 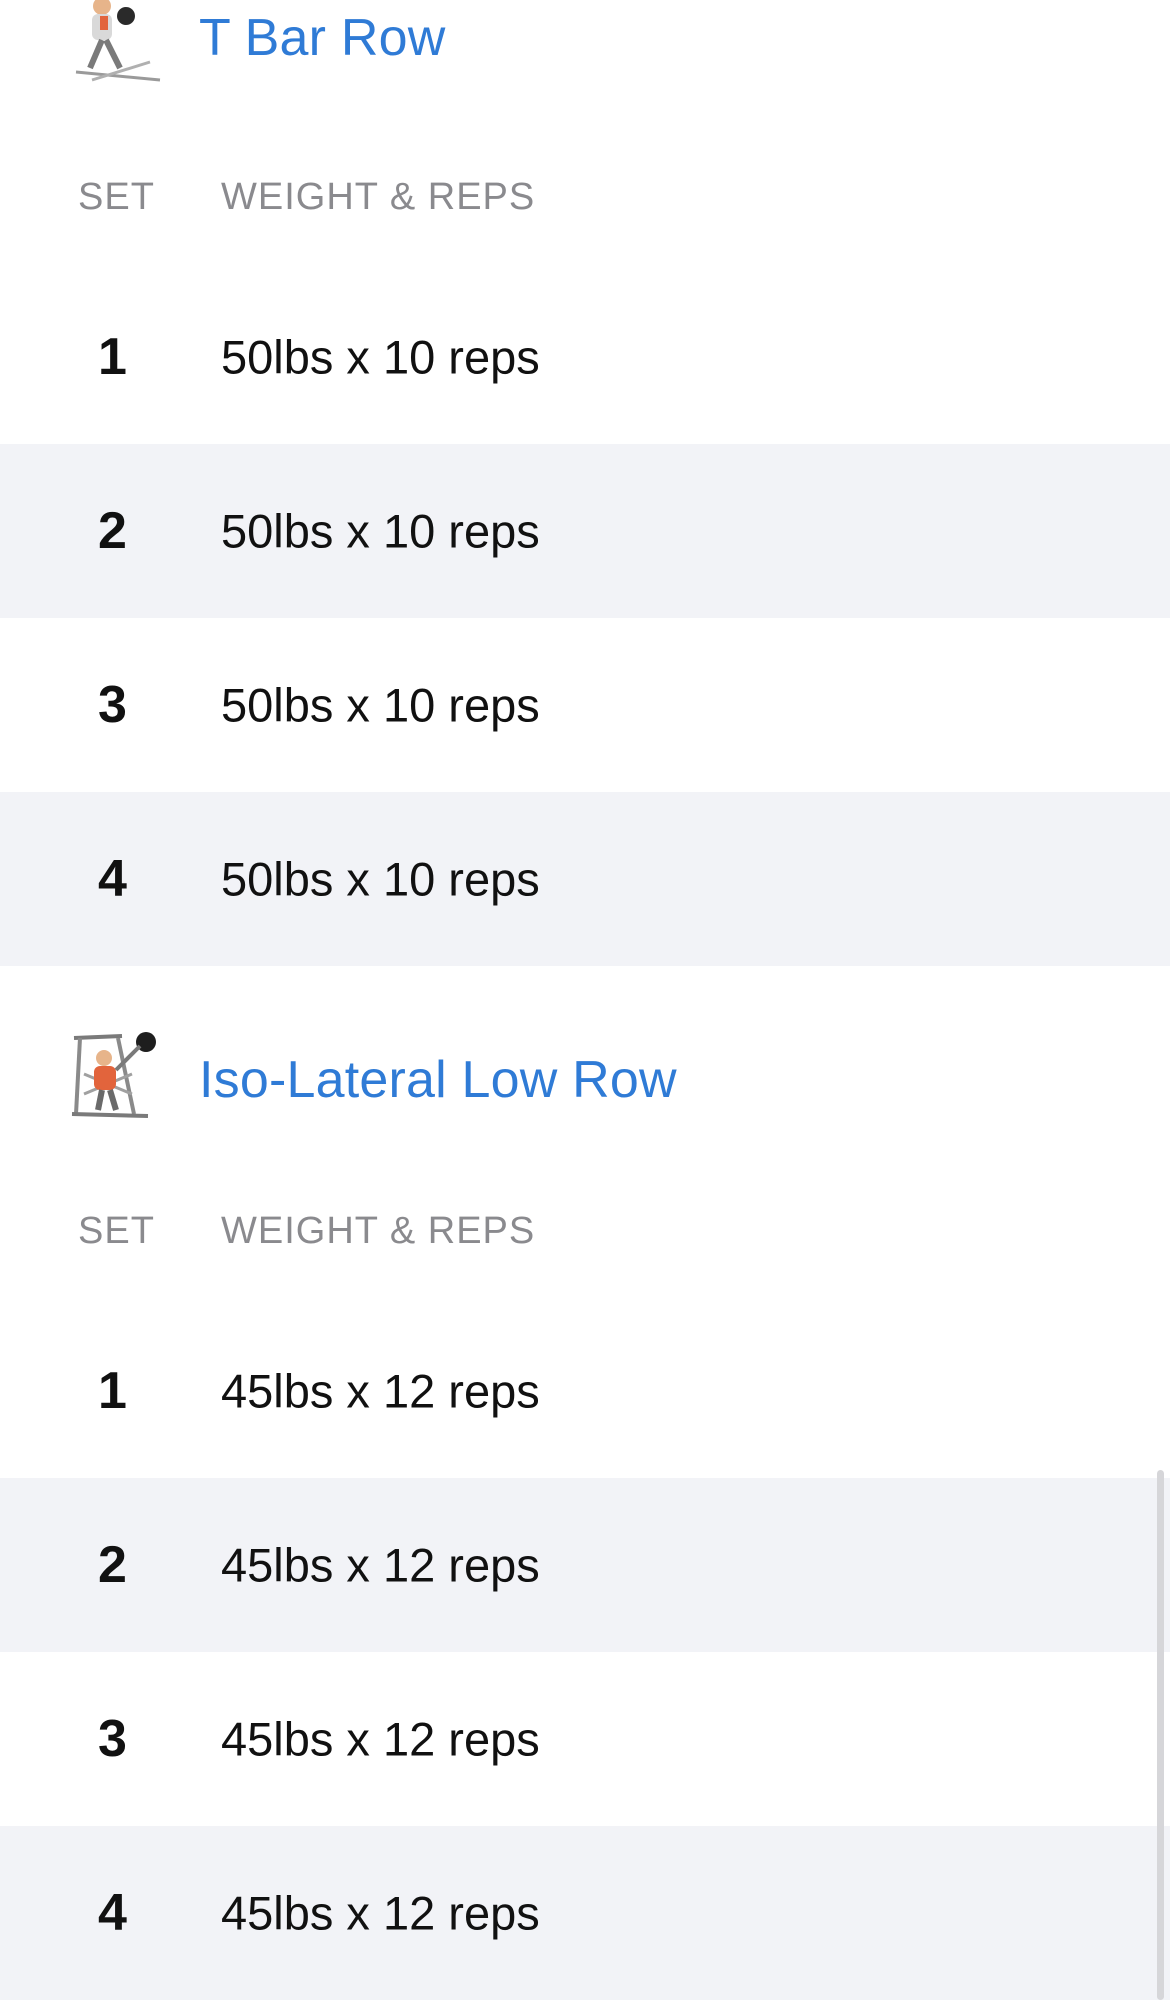 I want to click on set-row: 3 50lbs x 10 reps, so click(x=585, y=705).